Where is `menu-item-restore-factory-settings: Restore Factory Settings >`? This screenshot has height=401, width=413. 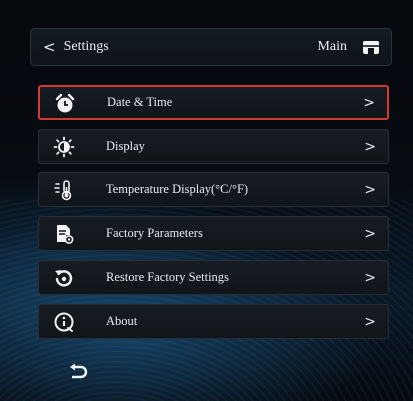
menu-item-restore-factory-settings: Restore Factory Settings > is located at coordinates (213, 277).